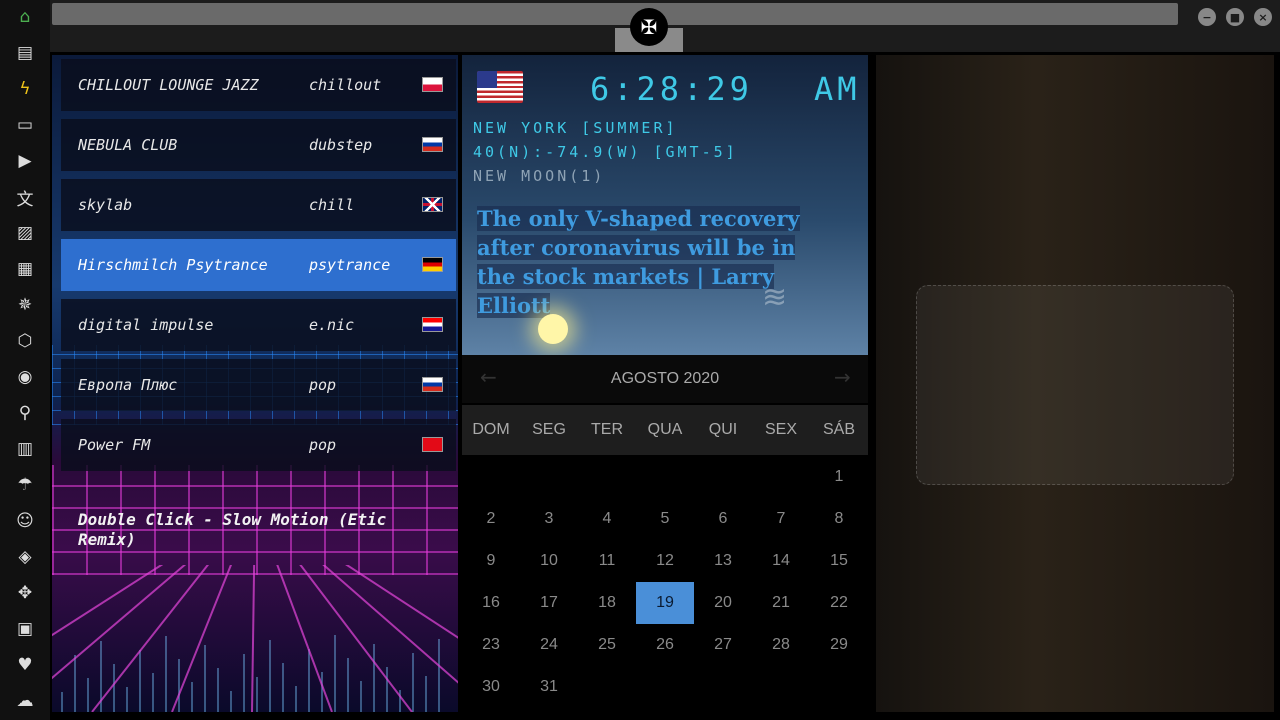  What do you see at coordinates (25, 629) in the screenshot?
I see `youtube-icon: ▣` at bounding box center [25, 629].